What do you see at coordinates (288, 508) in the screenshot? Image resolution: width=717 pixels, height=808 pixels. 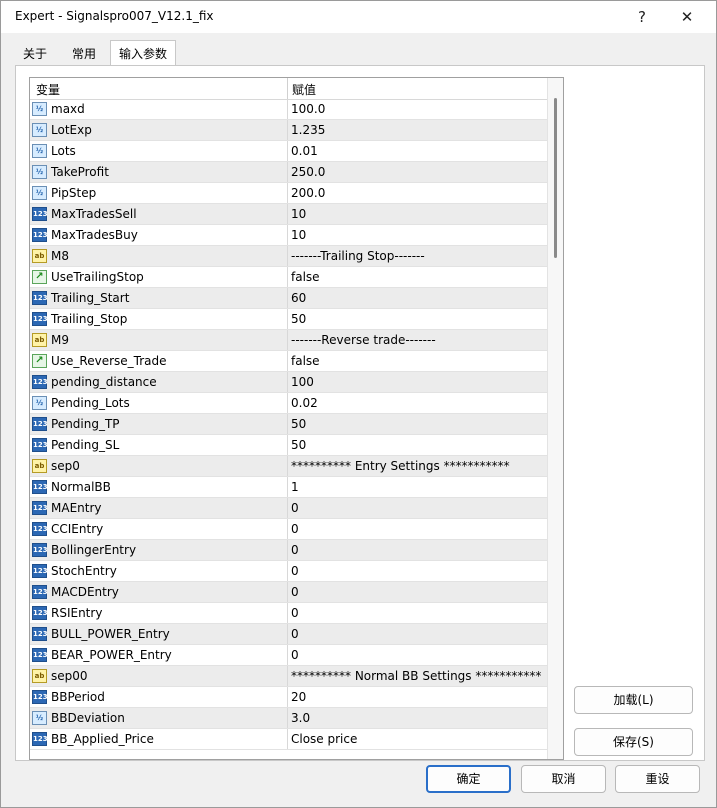 I see `table-row: 123 MAEntry 0` at bounding box center [288, 508].